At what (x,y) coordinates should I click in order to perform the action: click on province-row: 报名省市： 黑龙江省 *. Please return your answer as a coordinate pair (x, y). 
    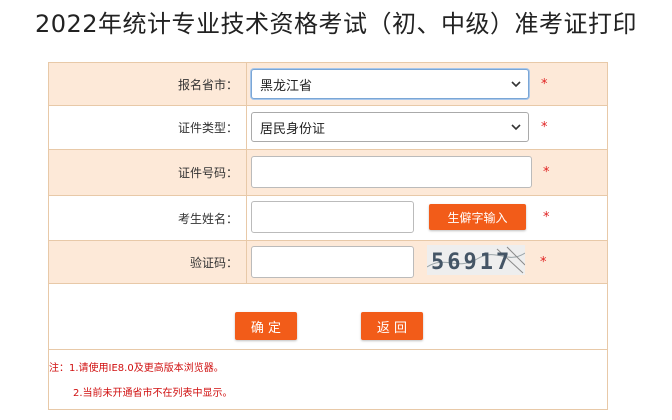
    Looking at the image, I should click on (328, 84).